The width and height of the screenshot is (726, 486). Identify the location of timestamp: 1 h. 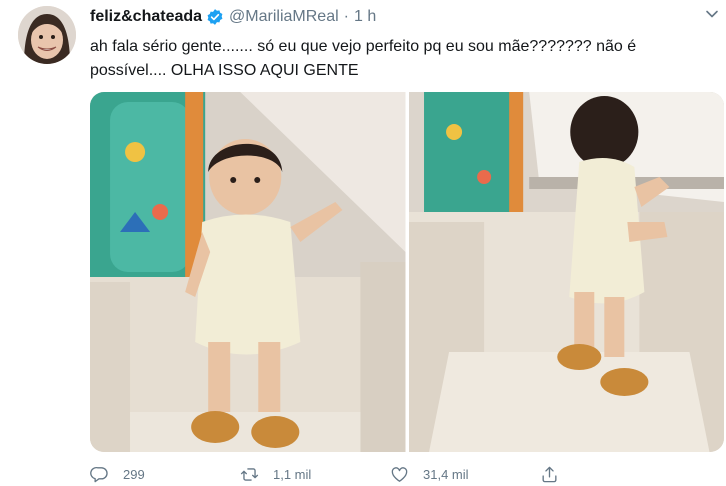
(365, 17).